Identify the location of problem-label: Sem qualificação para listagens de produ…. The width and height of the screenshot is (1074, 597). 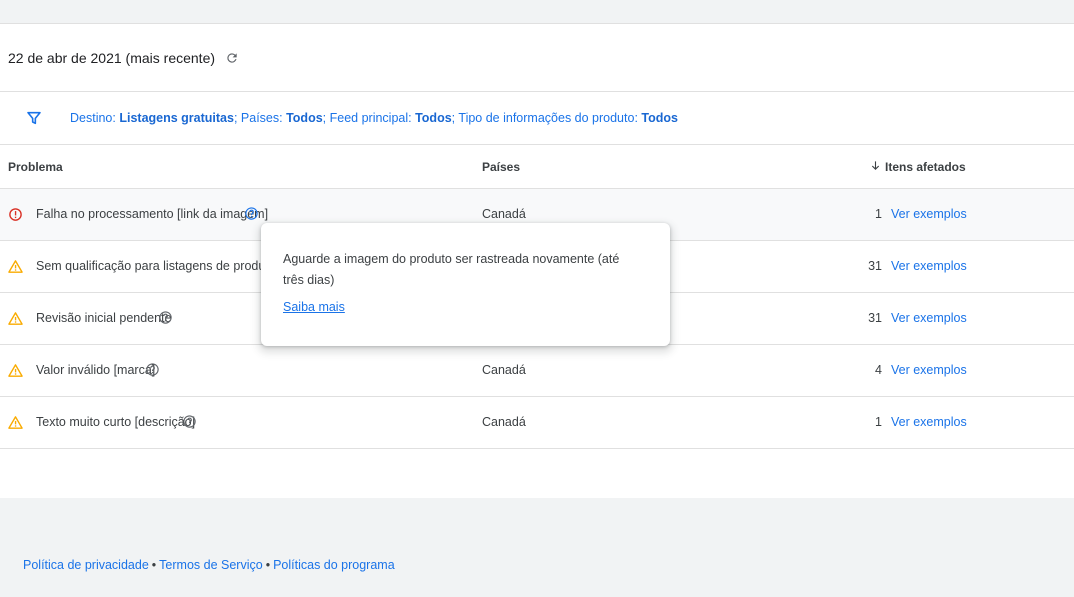
(164, 266).